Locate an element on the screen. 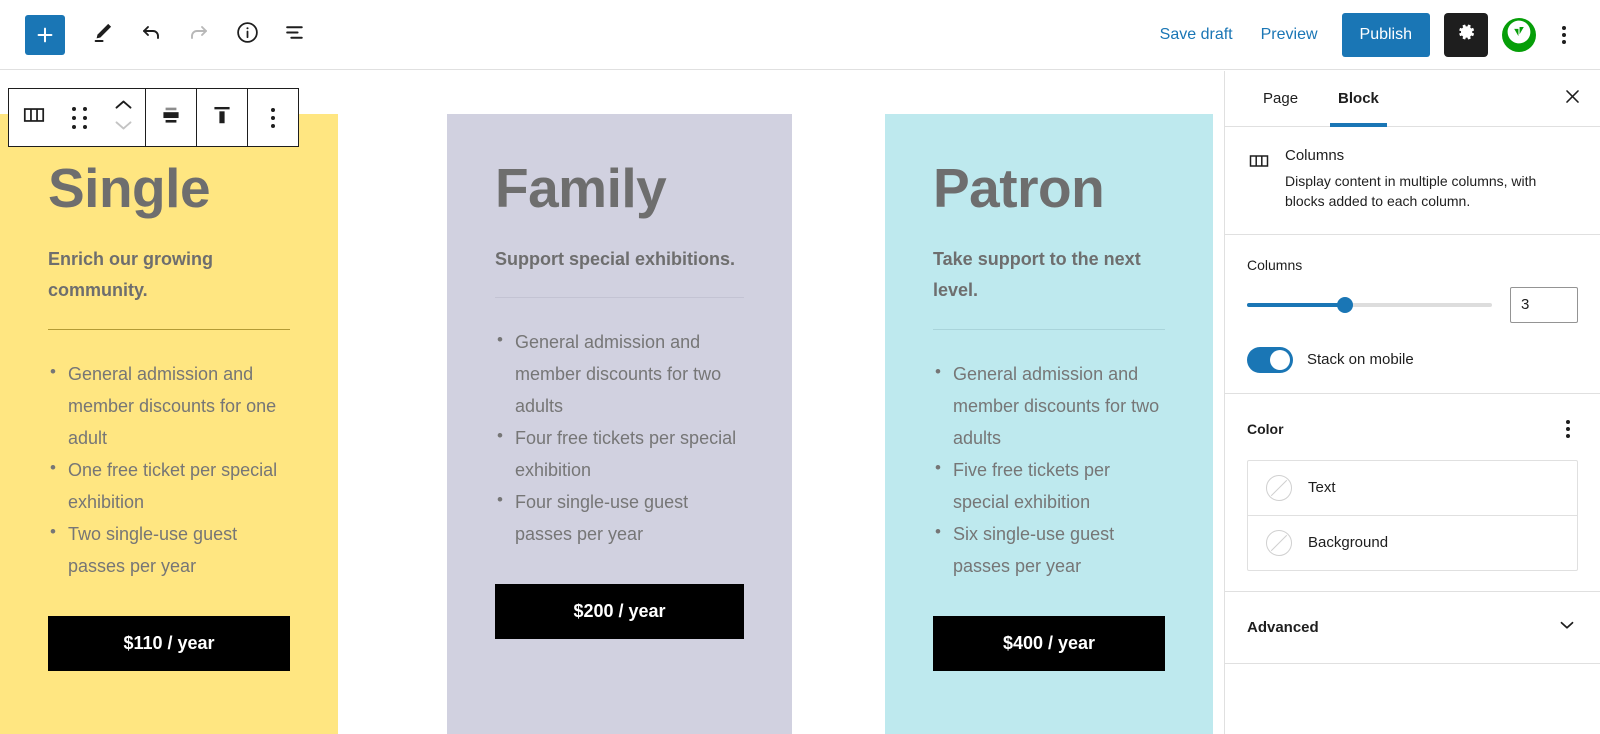 Image resolution: width=1600 pixels, height=734 pixels. move-down-button is located at coordinates (123, 128).